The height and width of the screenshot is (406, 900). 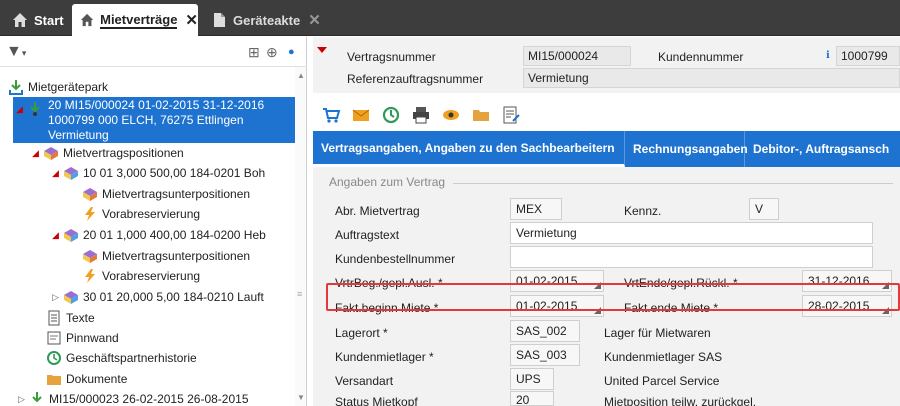 What do you see at coordinates (156, 105) in the screenshot?
I see `selected-line-1: 20 MI15/000024 01-02-2015 31-12-2016` at bounding box center [156, 105].